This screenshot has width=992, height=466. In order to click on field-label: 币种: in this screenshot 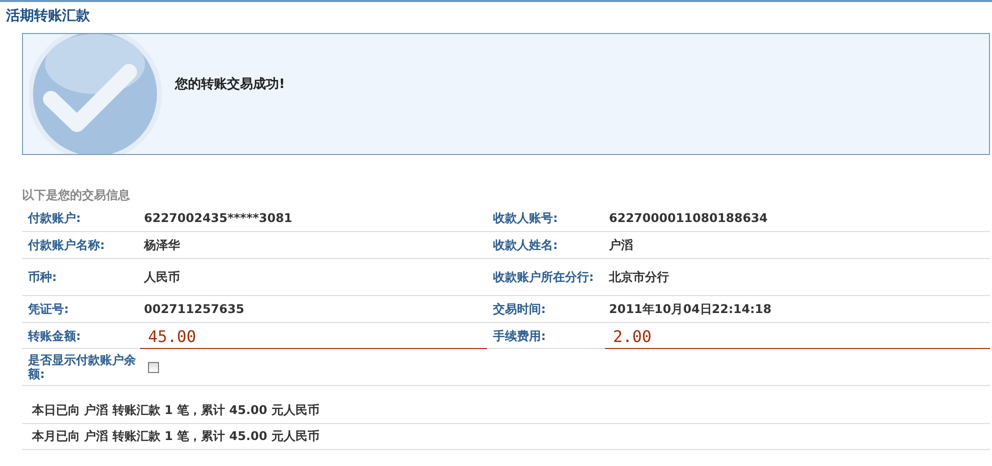, I will do `click(42, 277)`.